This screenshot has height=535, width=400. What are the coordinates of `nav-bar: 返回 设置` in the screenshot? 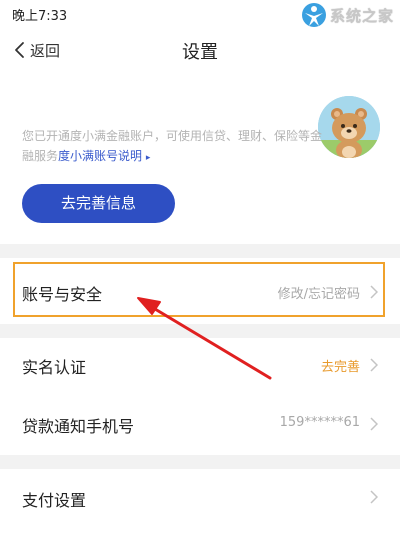 It's located at (200, 50).